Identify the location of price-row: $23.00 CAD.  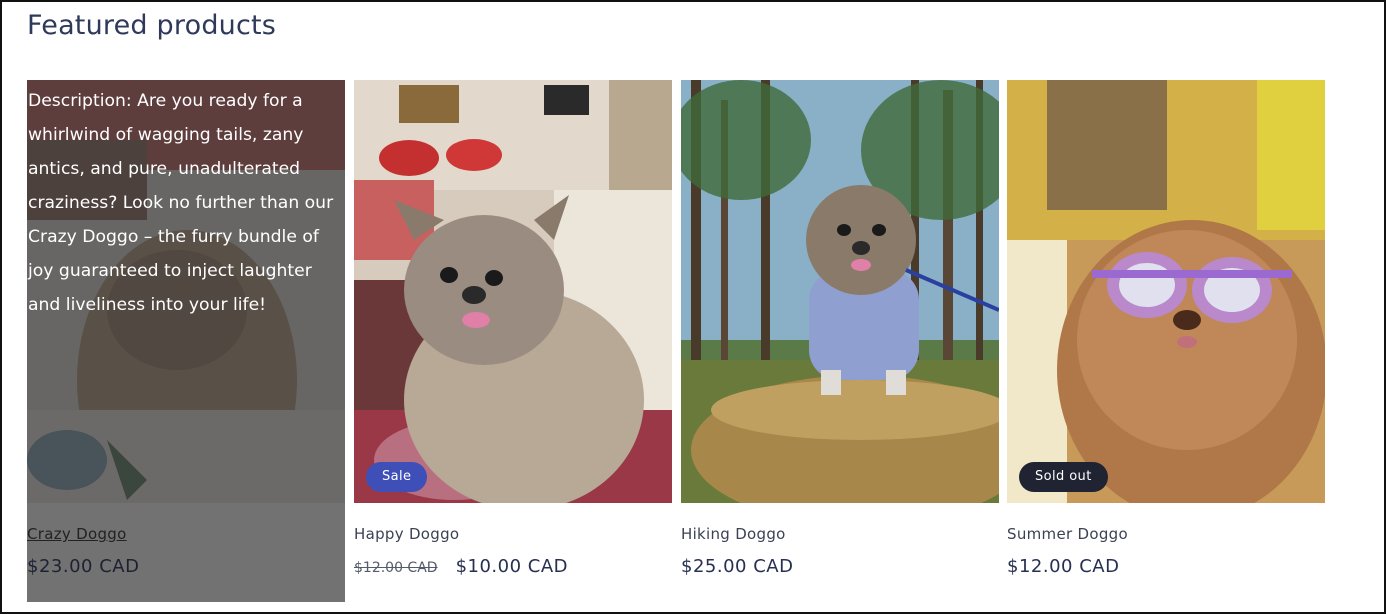
(83, 566).